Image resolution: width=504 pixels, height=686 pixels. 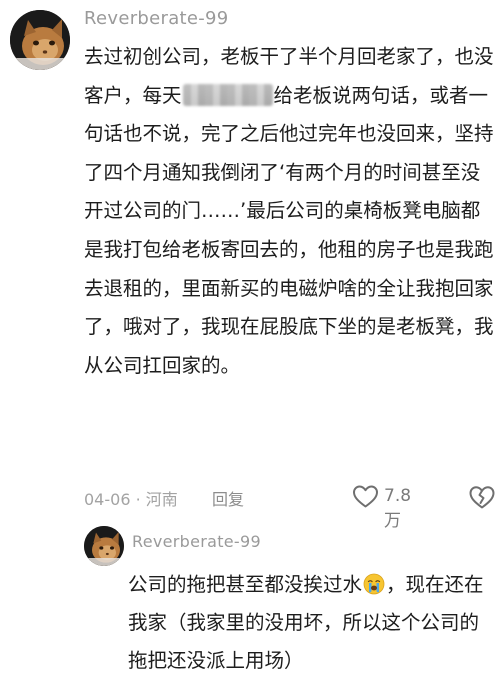 I want to click on reply-button: 回复, so click(x=228, y=498).